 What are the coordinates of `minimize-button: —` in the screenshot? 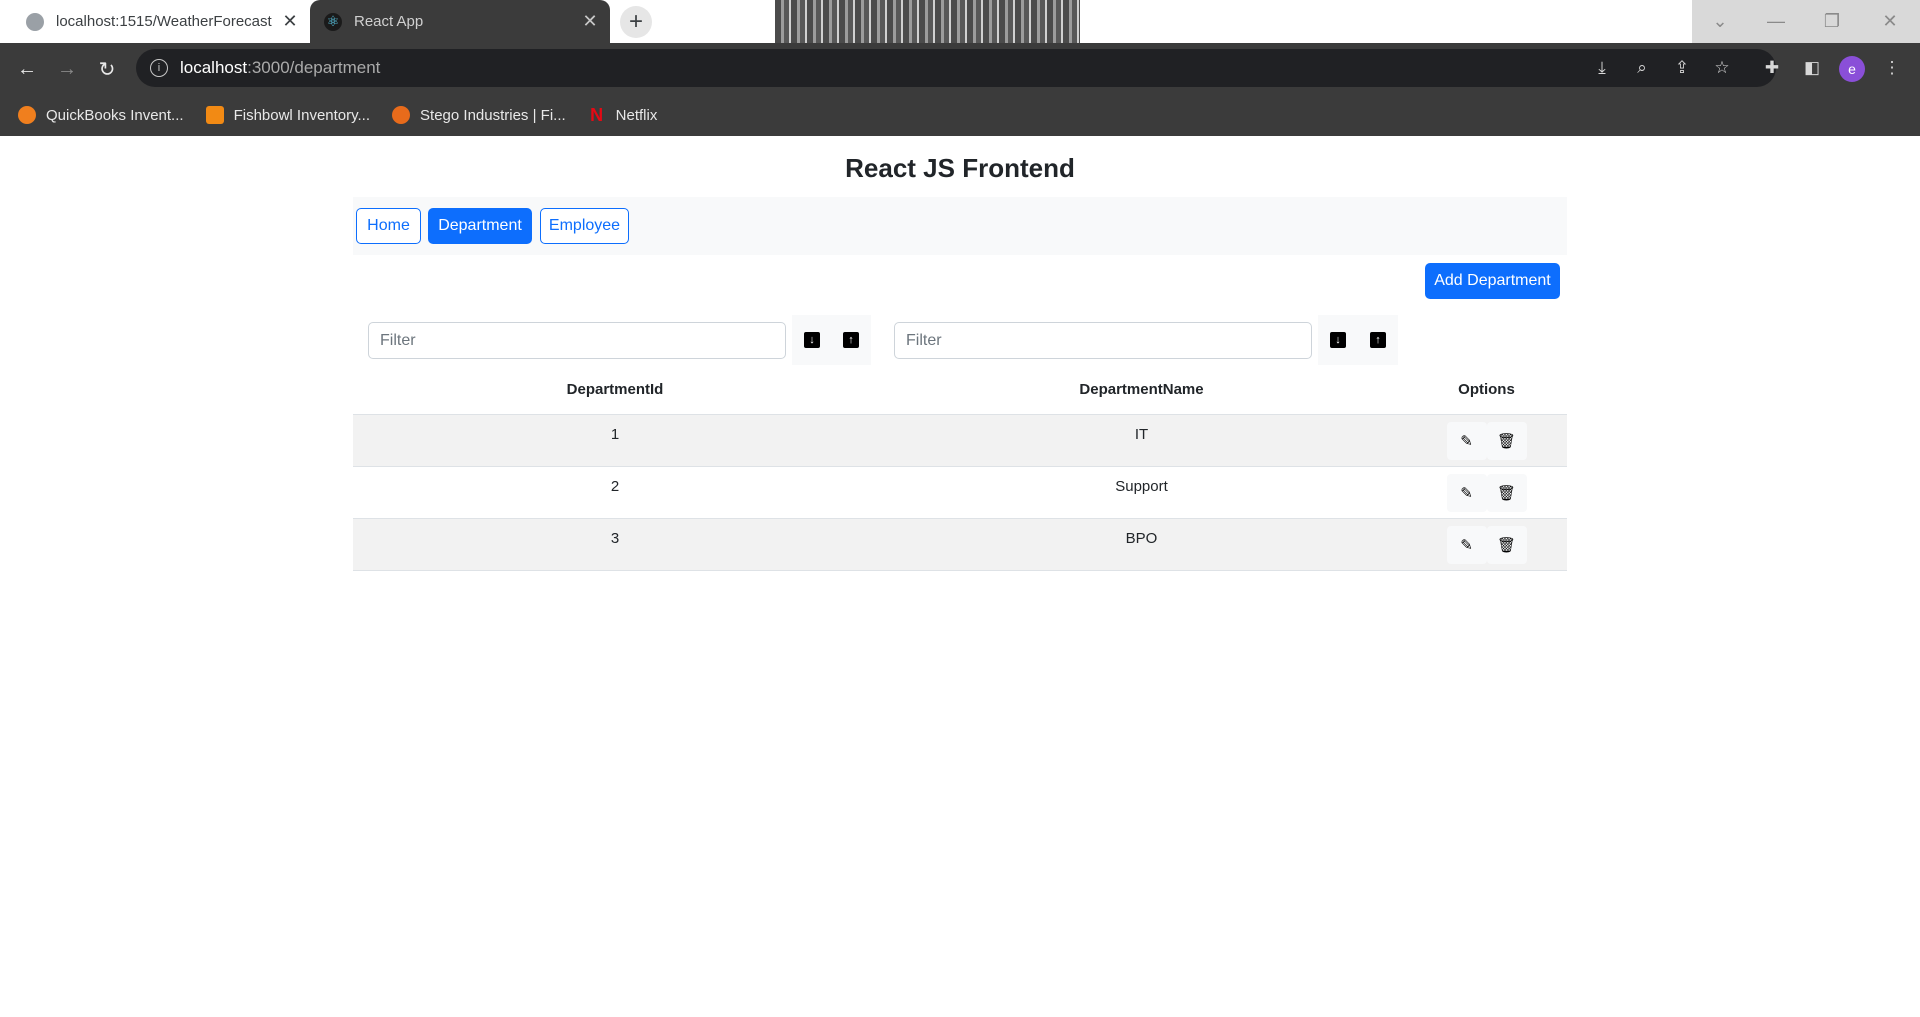 It's located at (1776, 21).